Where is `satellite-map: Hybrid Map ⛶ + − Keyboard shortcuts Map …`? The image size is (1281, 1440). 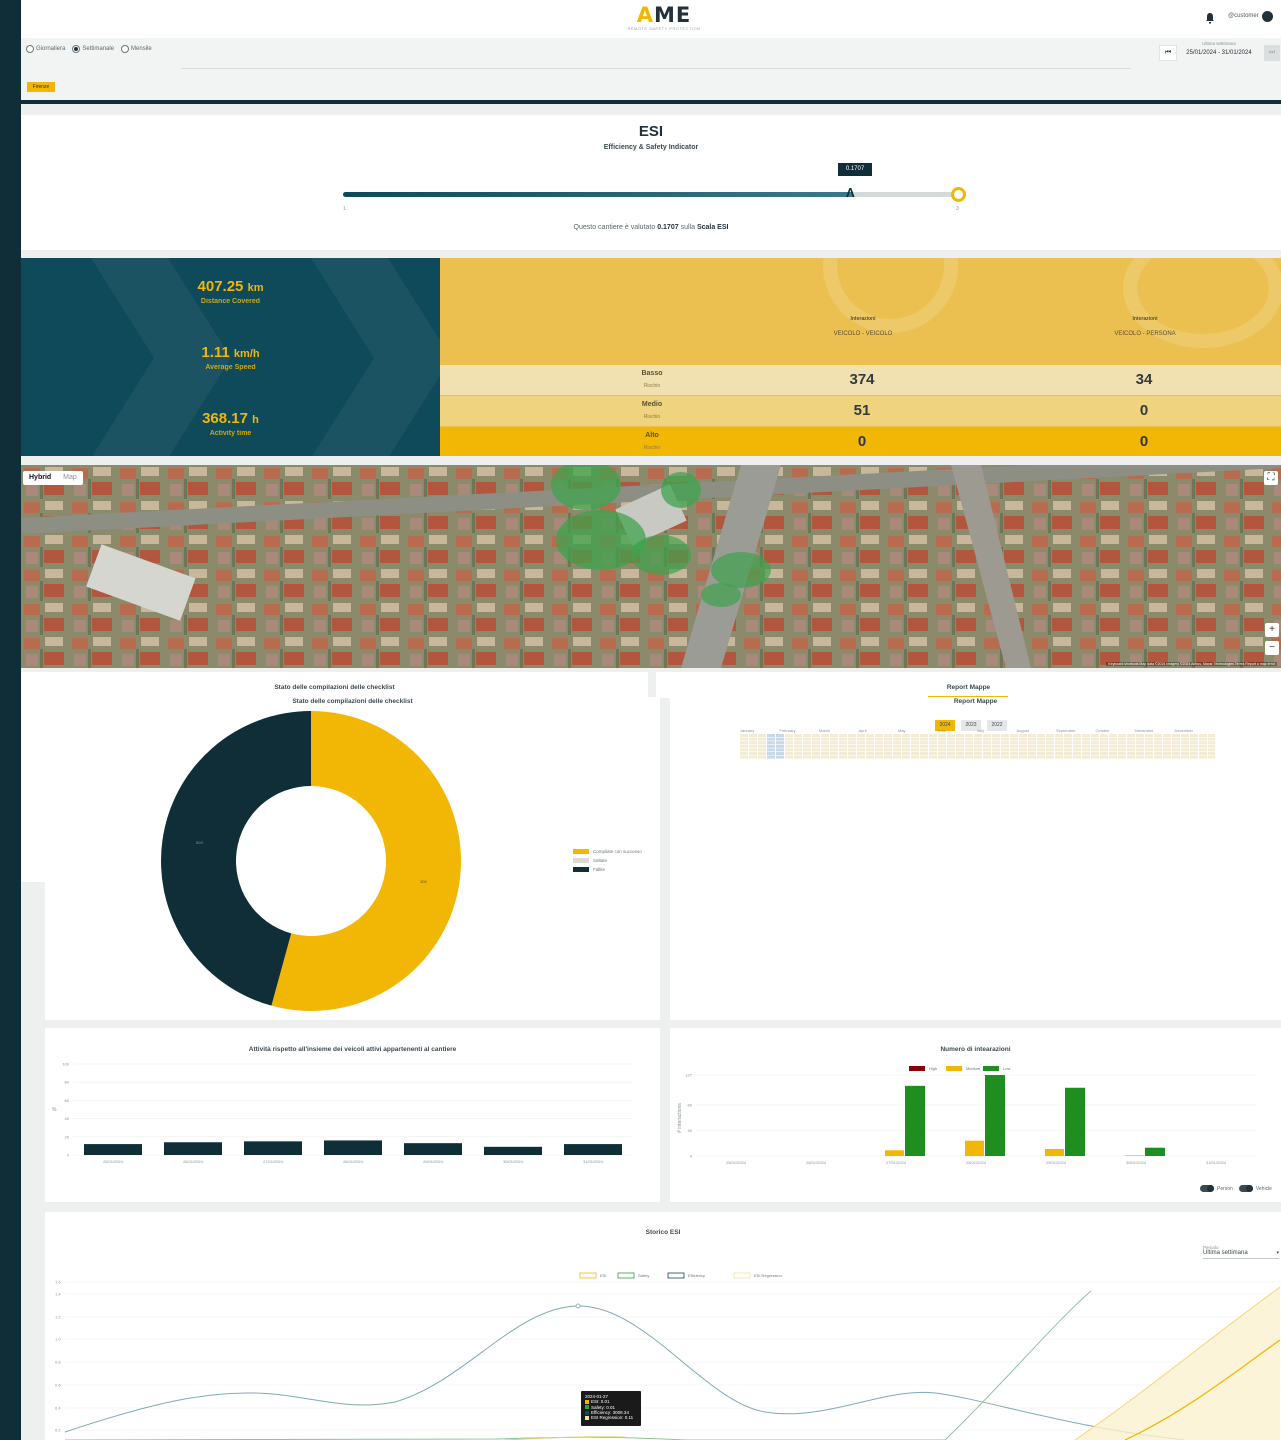
satellite-map: Hybrid Map ⛶ + − Keyboard shortcuts Map … is located at coordinates (651, 566).